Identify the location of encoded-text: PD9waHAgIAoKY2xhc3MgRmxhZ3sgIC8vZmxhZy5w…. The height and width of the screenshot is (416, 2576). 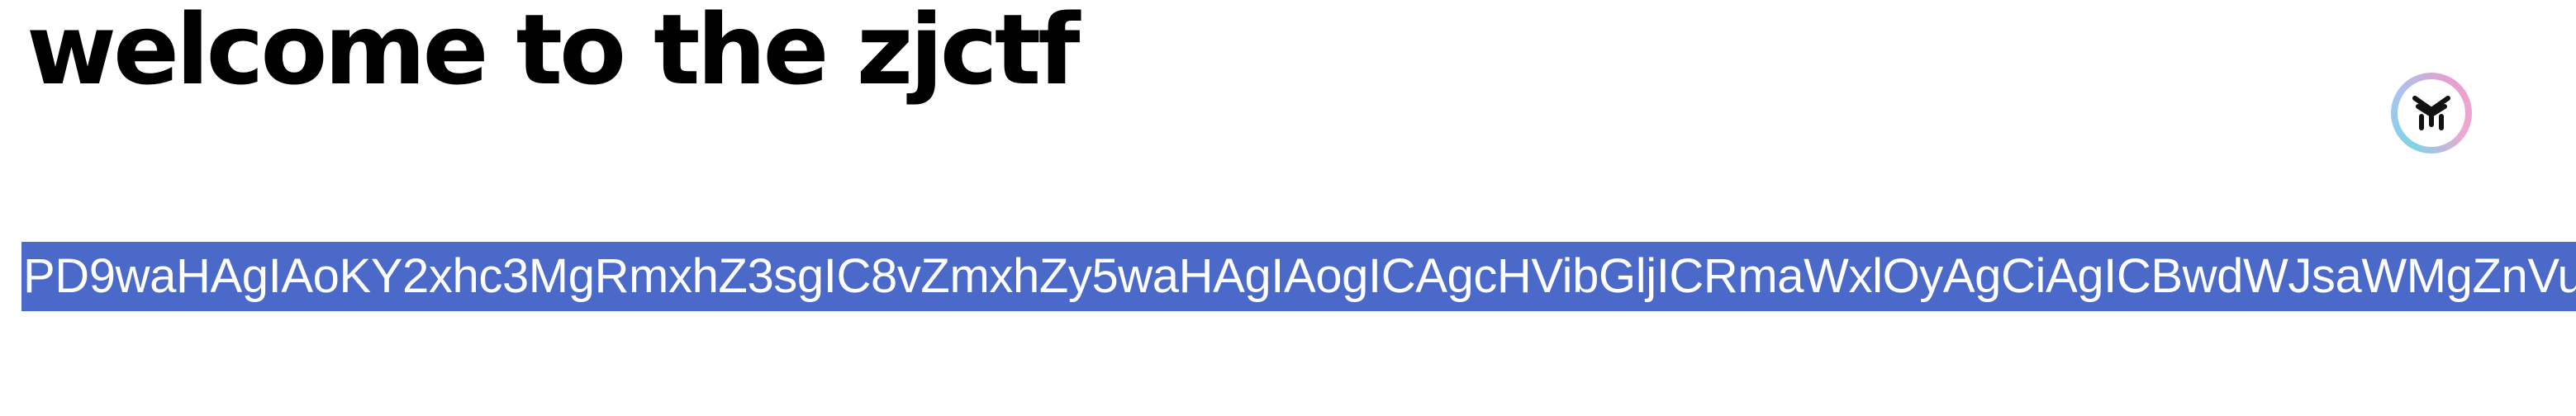
(1299, 276).